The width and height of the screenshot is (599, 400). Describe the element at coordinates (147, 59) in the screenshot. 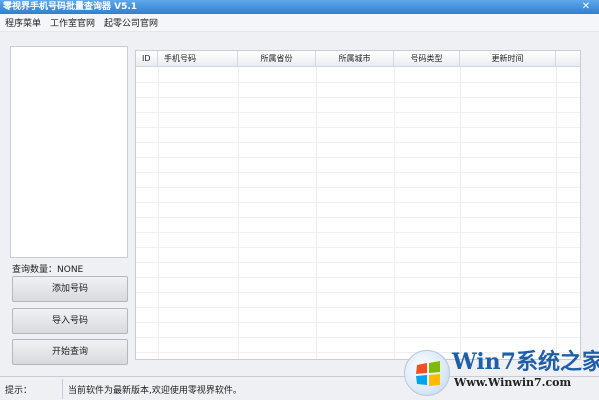

I see `column-header-id: ID` at that location.